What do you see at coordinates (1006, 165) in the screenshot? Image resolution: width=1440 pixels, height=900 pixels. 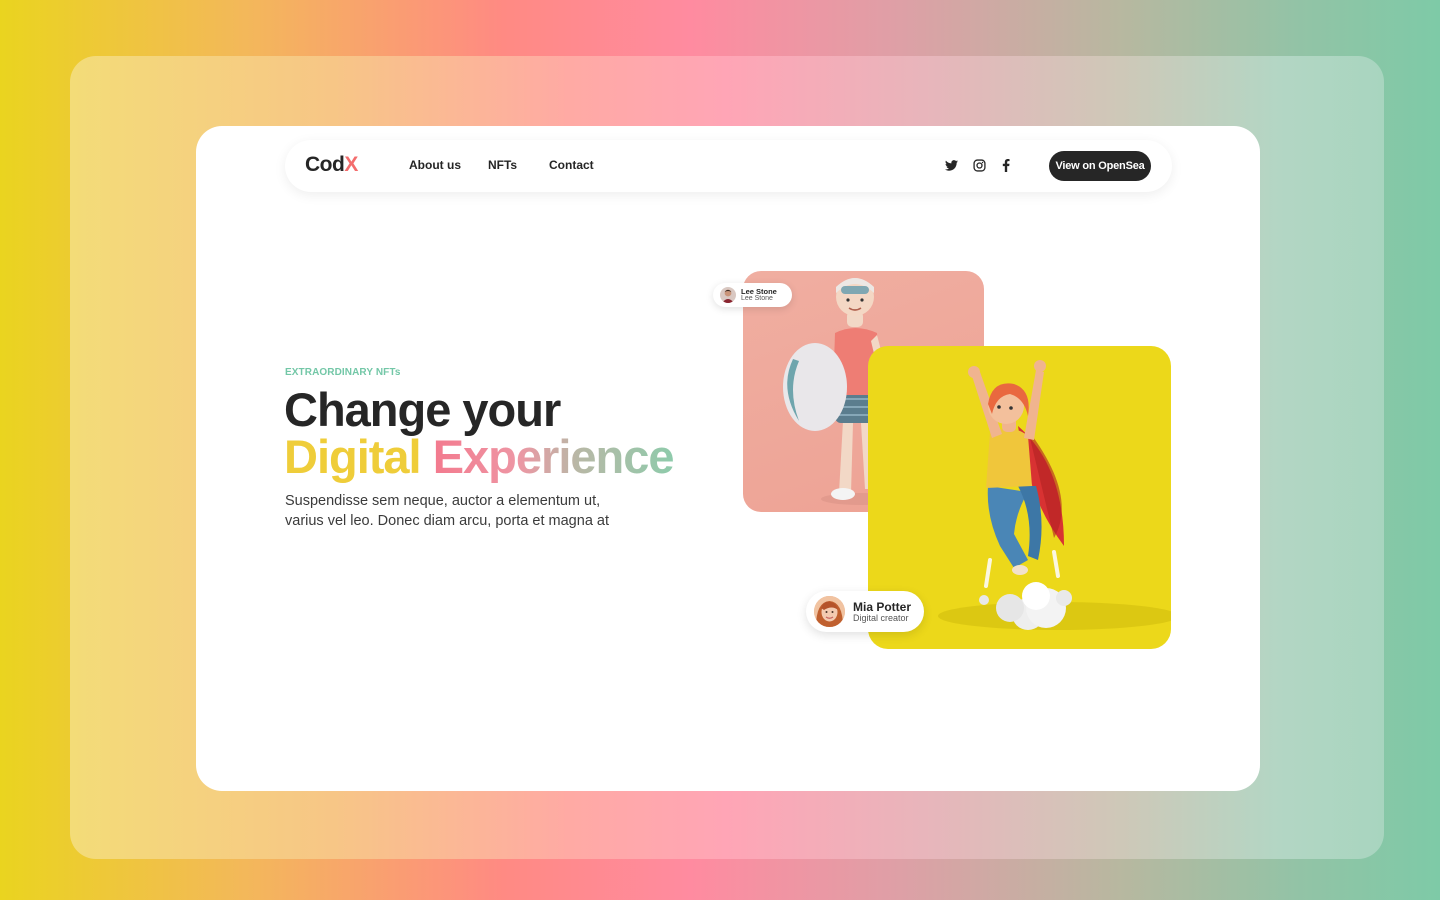 I see `facebook-icon` at bounding box center [1006, 165].